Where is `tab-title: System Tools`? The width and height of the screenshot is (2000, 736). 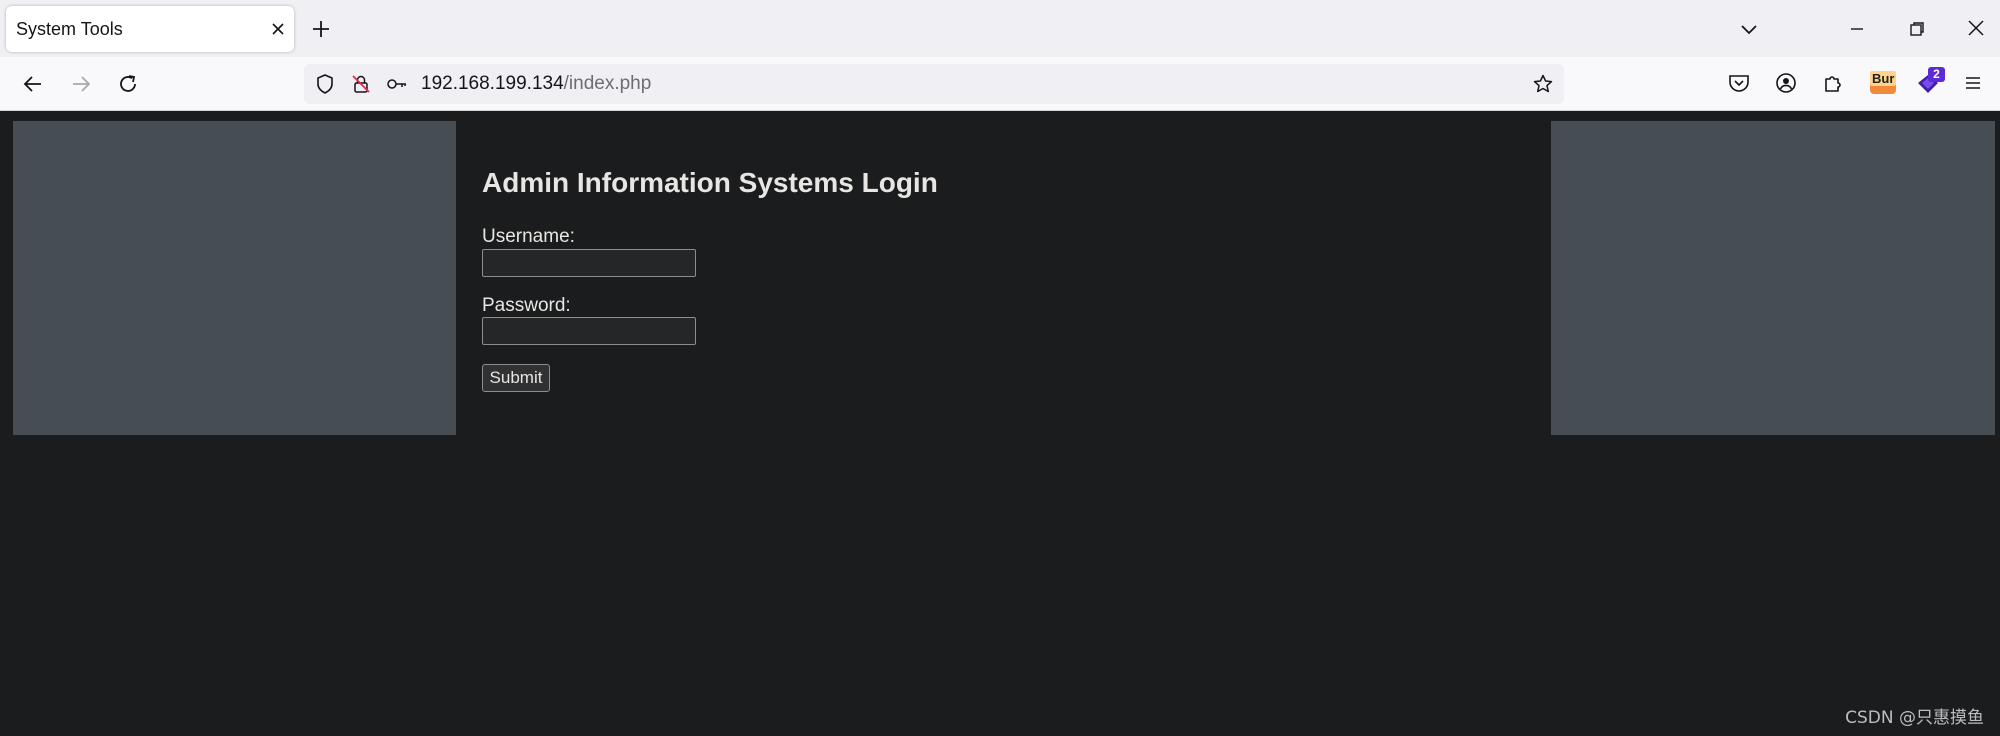
tab-title: System Tools is located at coordinates (69, 29).